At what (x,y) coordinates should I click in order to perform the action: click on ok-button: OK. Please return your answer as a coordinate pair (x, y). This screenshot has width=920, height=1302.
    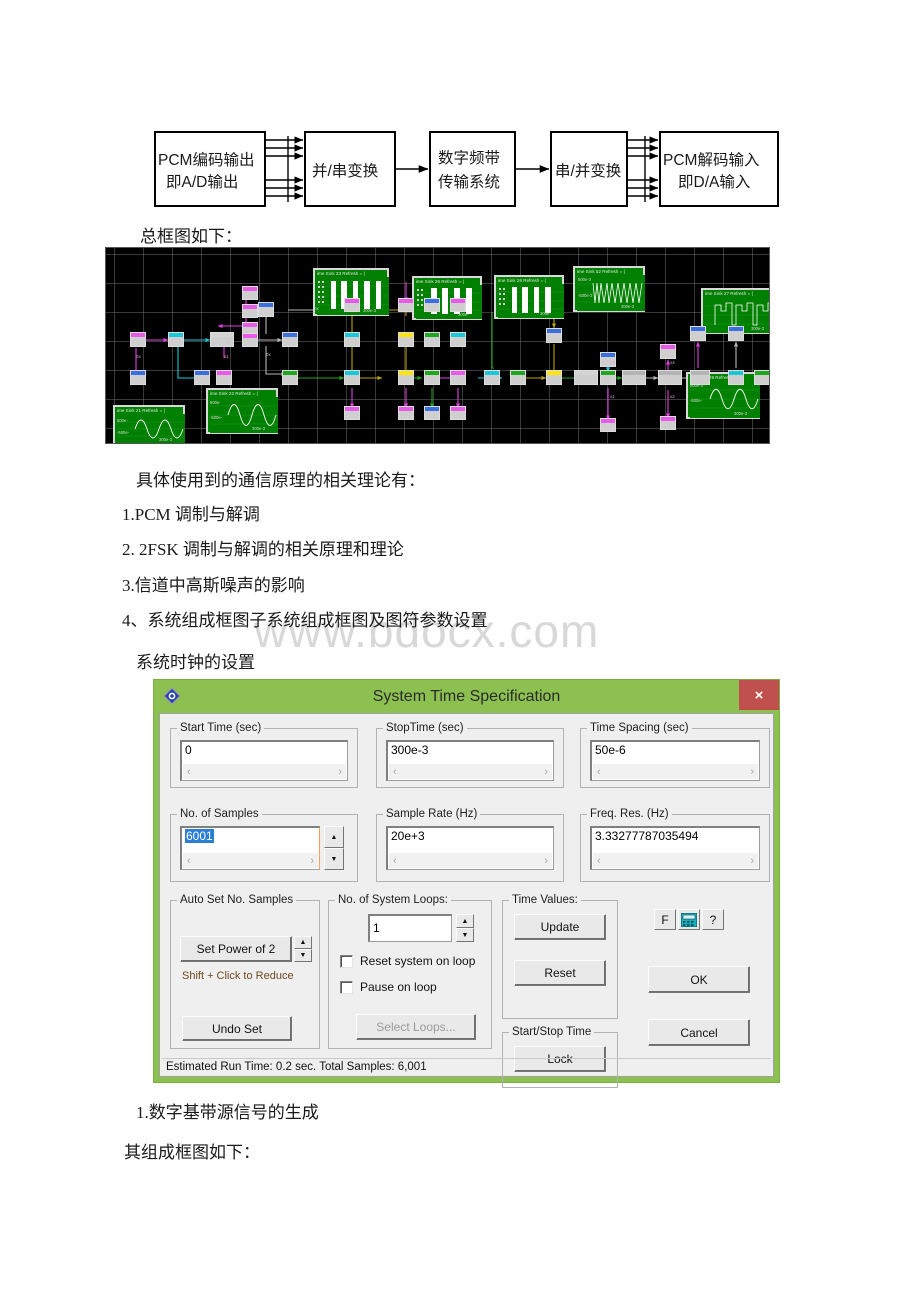
    Looking at the image, I should click on (699, 979).